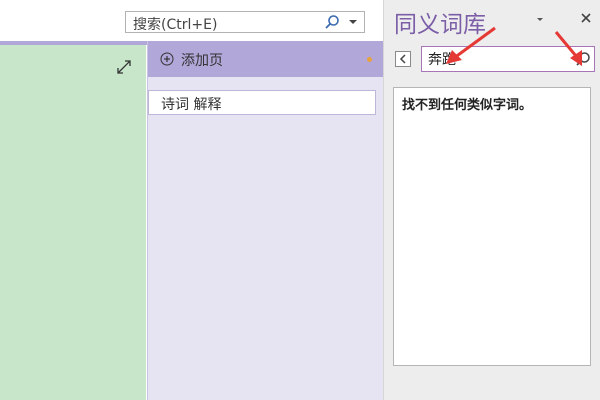 The width and height of the screenshot is (600, 400). I want to click on top-search-bar: 搜索(Ctrl+E), so click(191, 20).